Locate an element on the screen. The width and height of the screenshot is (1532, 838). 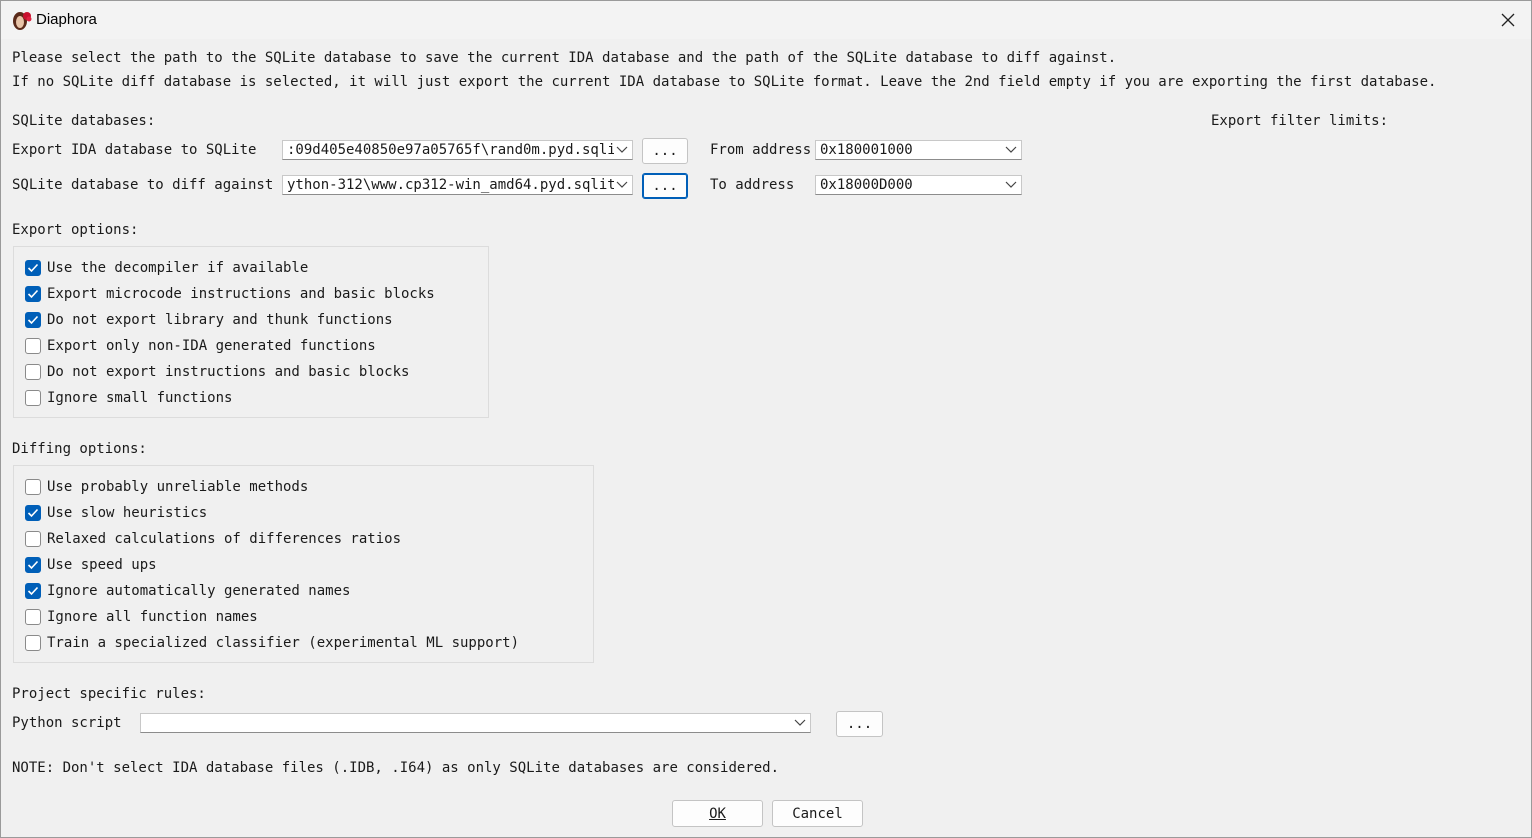
diffing-option-checkbox-6: Ignore all function names is located at coordinates (141, 617).